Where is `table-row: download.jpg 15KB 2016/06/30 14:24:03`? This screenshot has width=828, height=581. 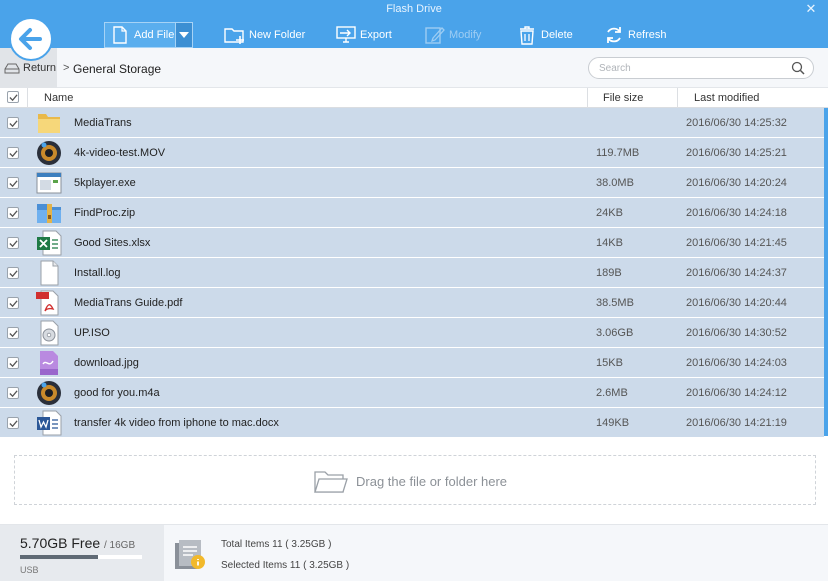 table-row: download.jpg 15KB 2016/06/30 14:24:03 is located at coordinates (412, 363).